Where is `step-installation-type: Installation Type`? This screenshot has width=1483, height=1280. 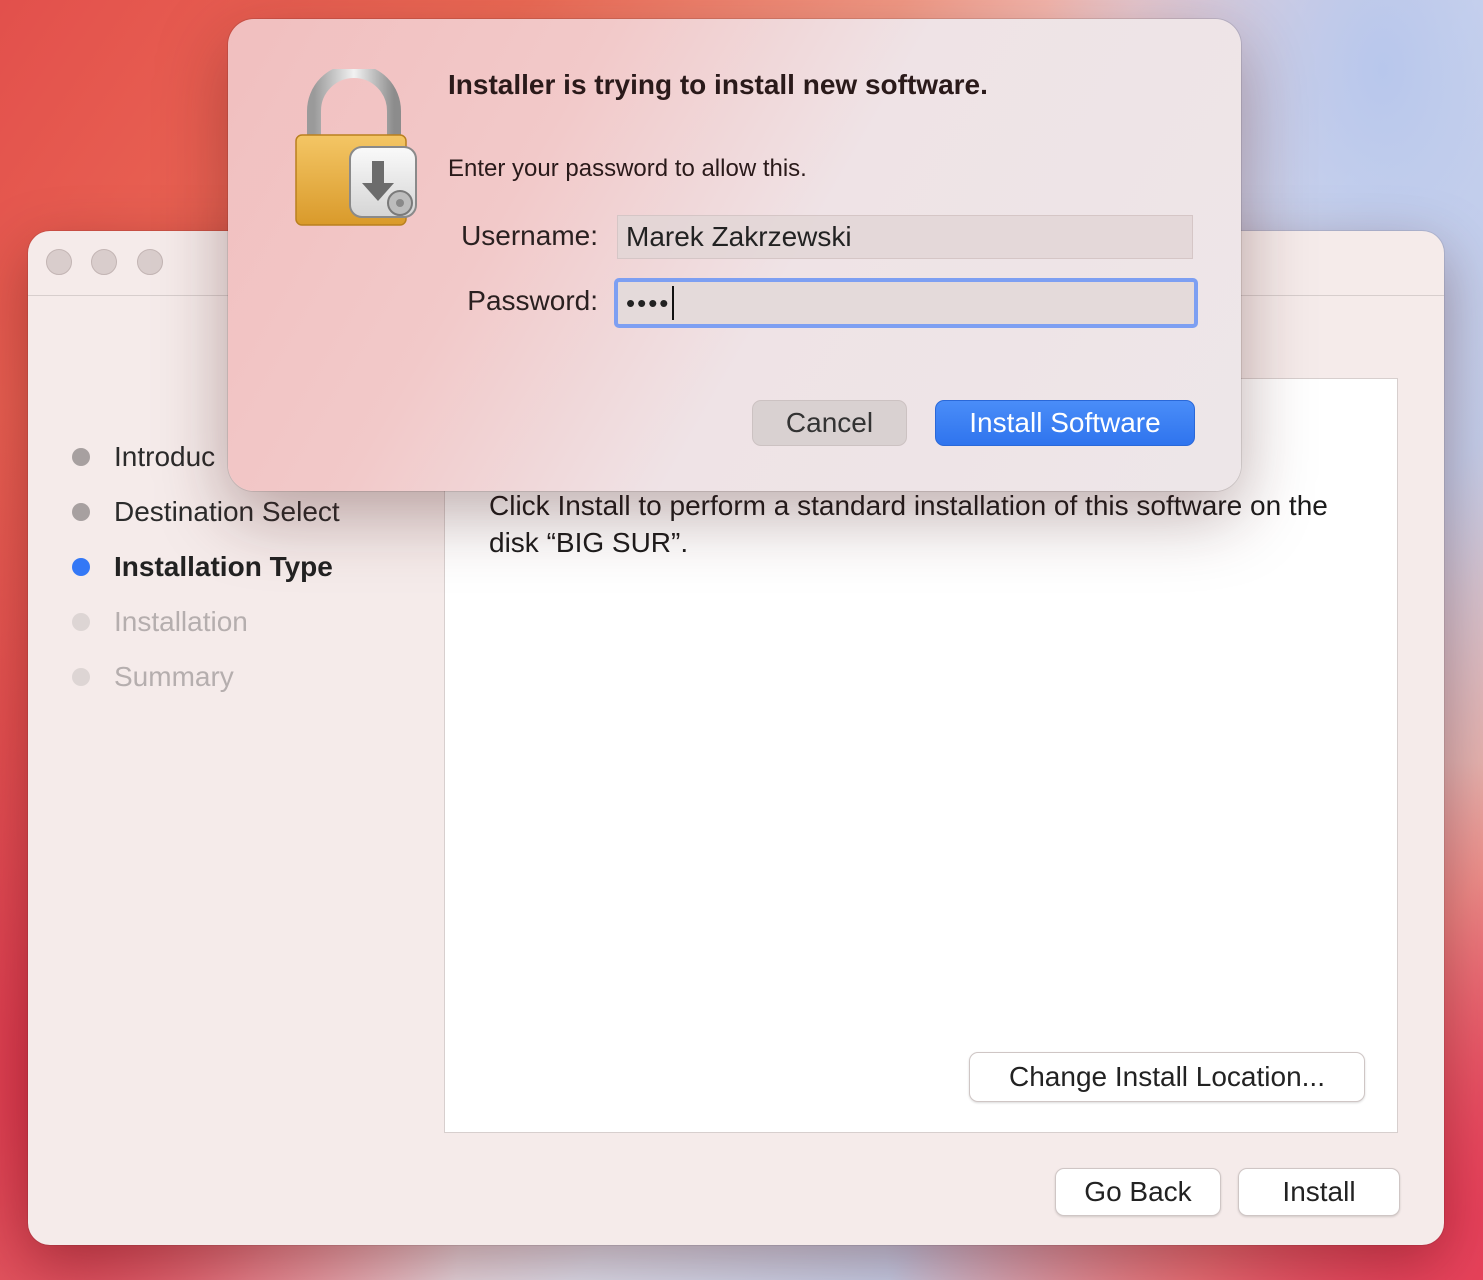
step-installation-type: Installation Type is located at coordinates (206, 566).